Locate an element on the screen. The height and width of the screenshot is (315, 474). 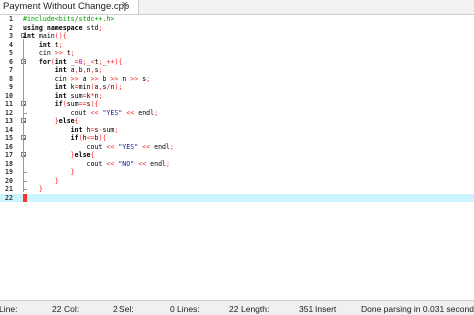
status-length-value: 351 is located at coordinates (306, 309).